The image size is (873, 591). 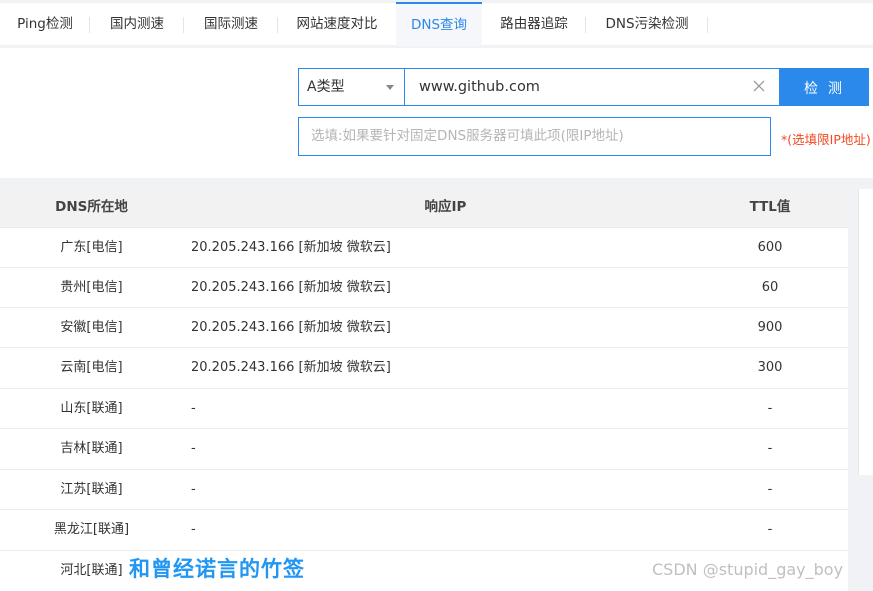 What do you see at coordinates (439, 24) in the screenshot?
I see `tab-dns-query: DNS查询` at bounding box center [439, 24].